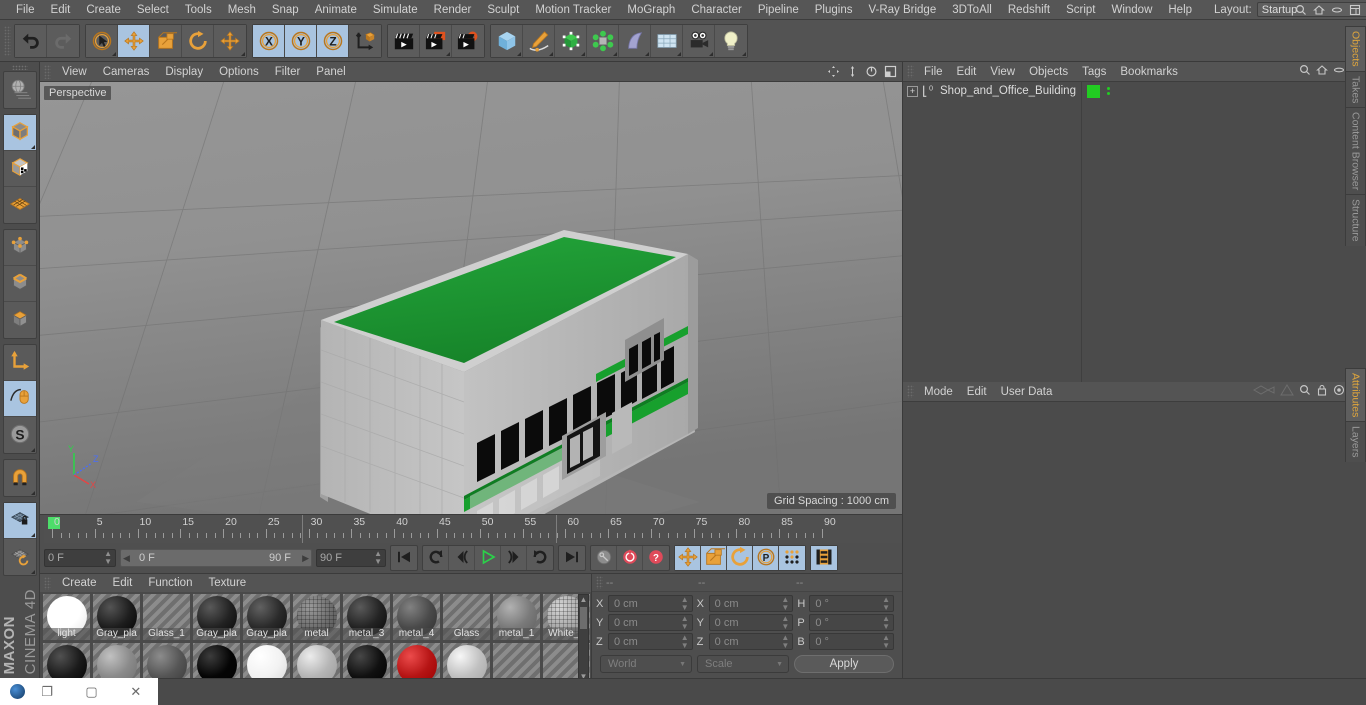  Describe the element at coordinates (301, 40) in the screenshot. I see `lock-y-axis-button: Y` at that location.